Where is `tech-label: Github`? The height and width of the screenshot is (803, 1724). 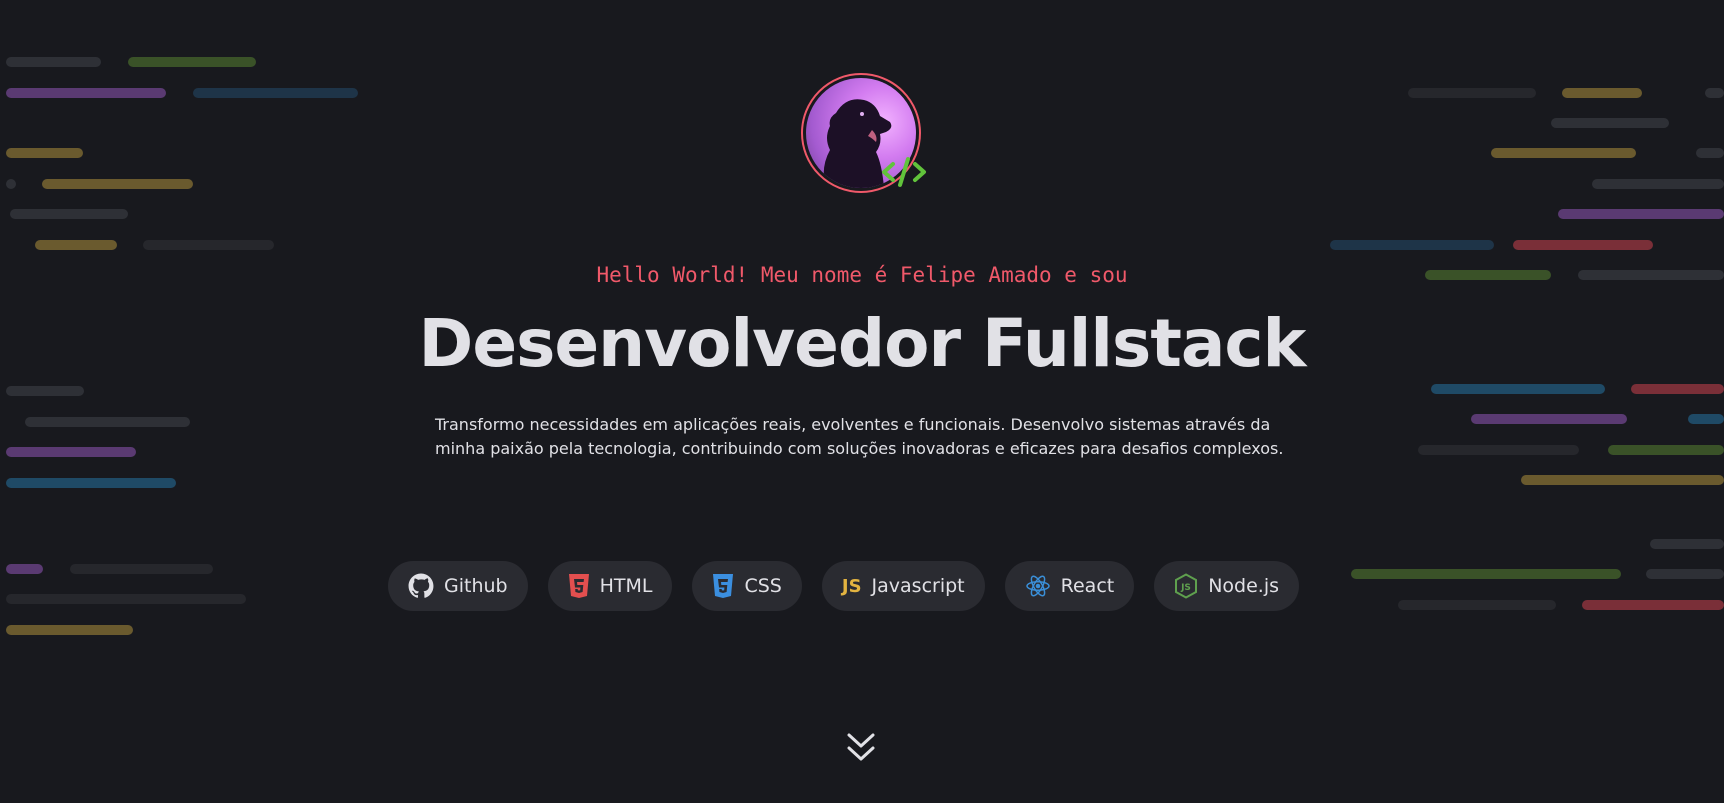
tech-label: Github is located at coordinates (476, 586).